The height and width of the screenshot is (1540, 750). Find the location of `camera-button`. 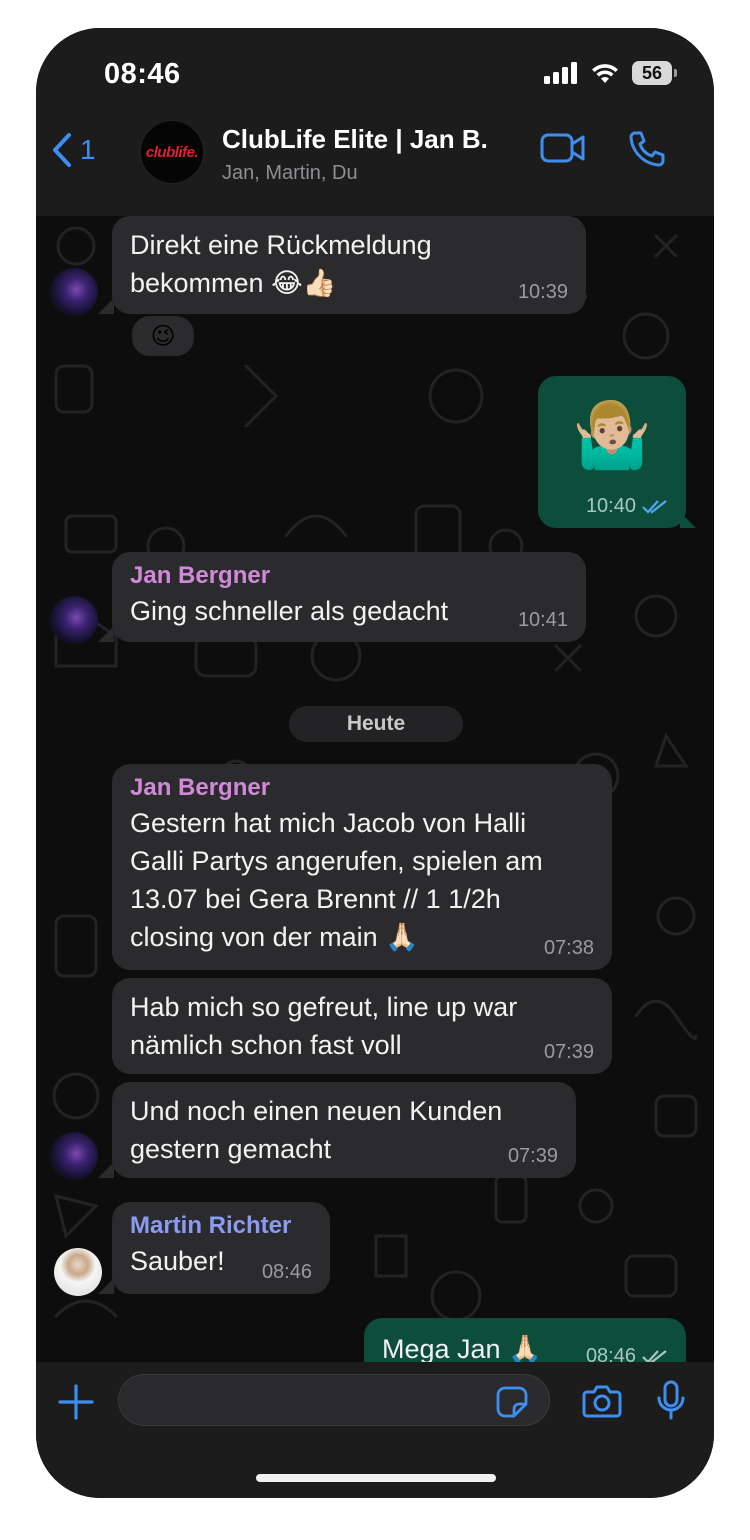

camera-button is located at coordinates (602, 1403).